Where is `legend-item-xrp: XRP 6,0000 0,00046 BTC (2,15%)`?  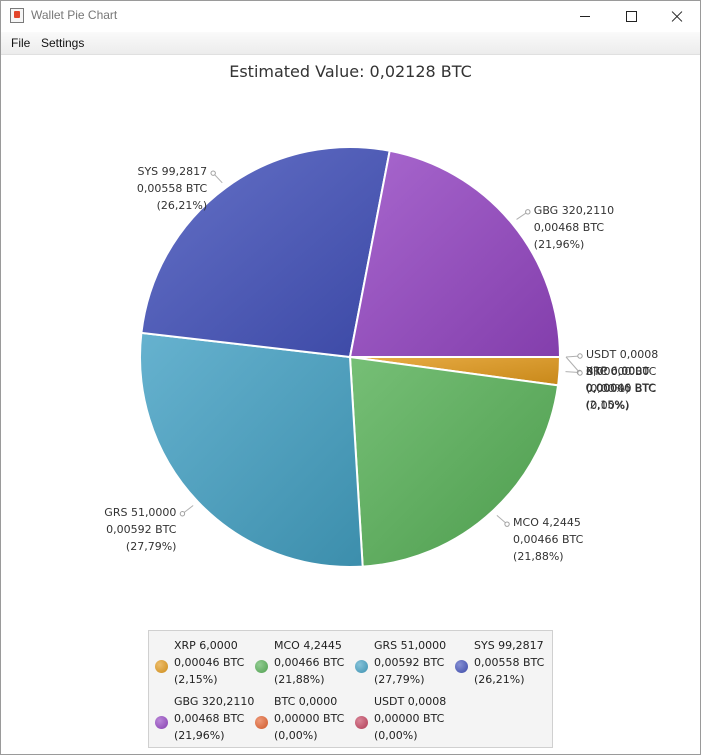
legend-item-xrp: XRP 6,0000 0,00046 BTC (2,15%) is located at coordinates (199, 665).